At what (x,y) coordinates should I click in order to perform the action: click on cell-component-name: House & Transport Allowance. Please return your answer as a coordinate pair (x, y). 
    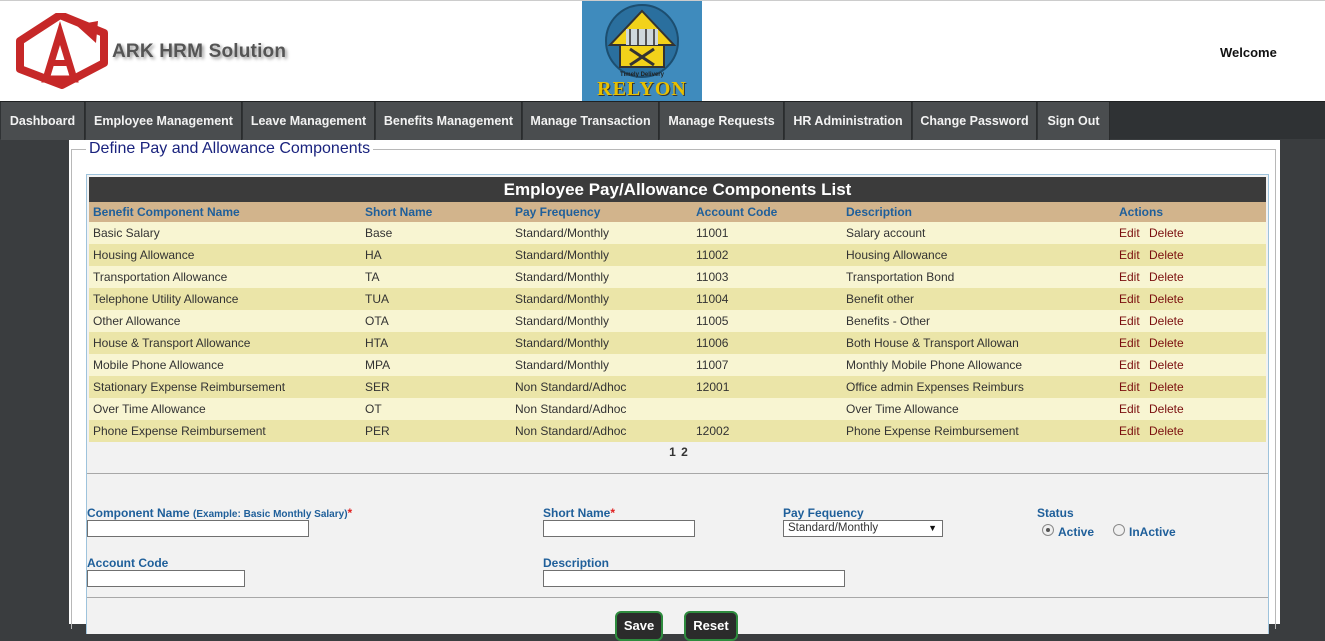
    Looking at the image, I should click on (172, 343).